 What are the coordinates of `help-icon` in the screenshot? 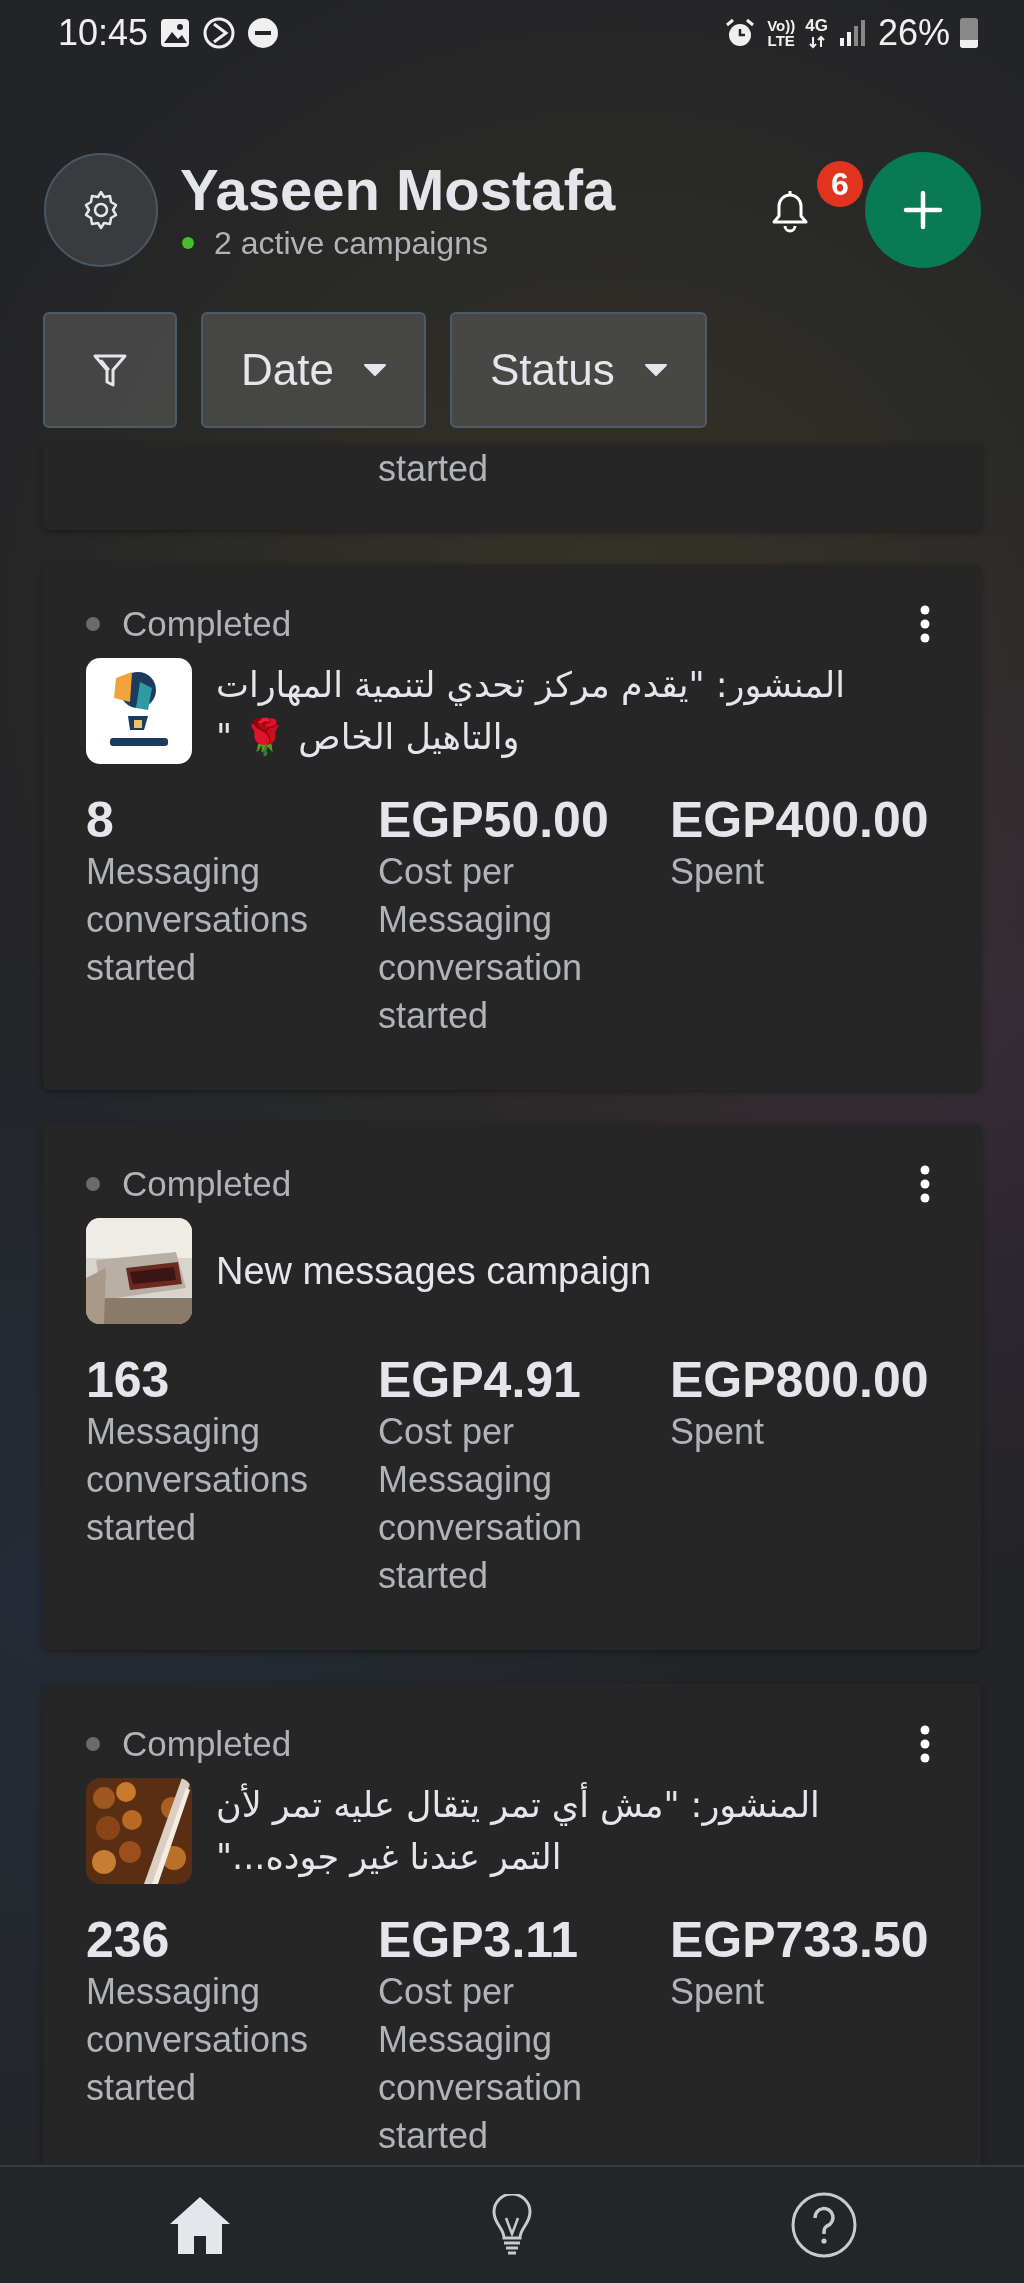 It's located at (823, 2225).